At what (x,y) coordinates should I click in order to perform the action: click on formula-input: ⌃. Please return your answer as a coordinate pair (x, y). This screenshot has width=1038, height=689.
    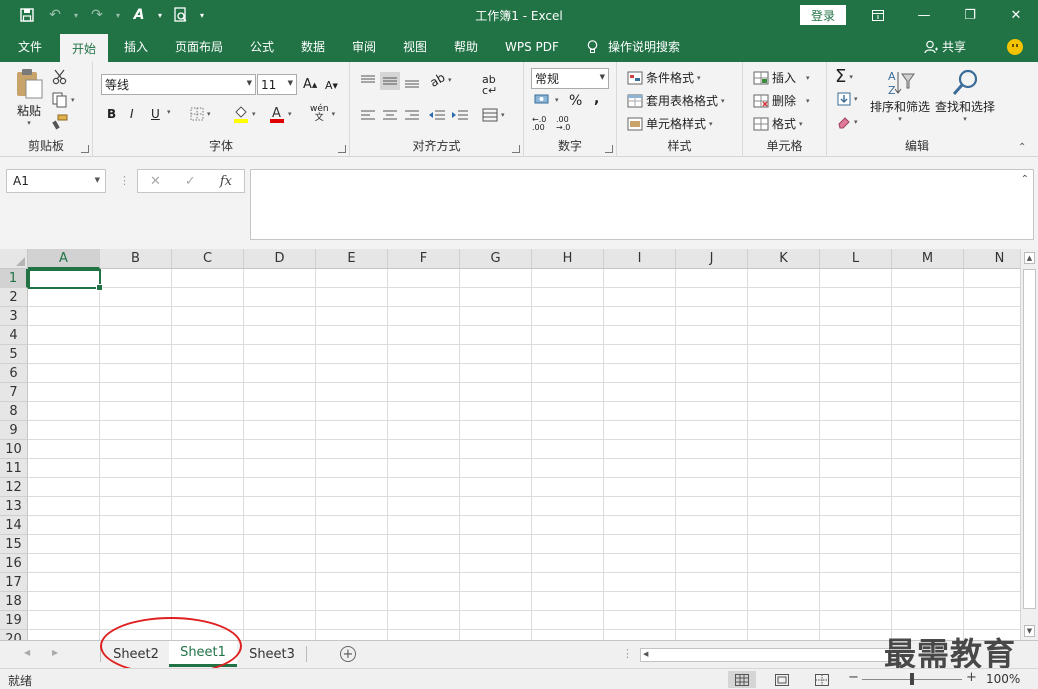
    Looking at the image, I should click on (642, 204).